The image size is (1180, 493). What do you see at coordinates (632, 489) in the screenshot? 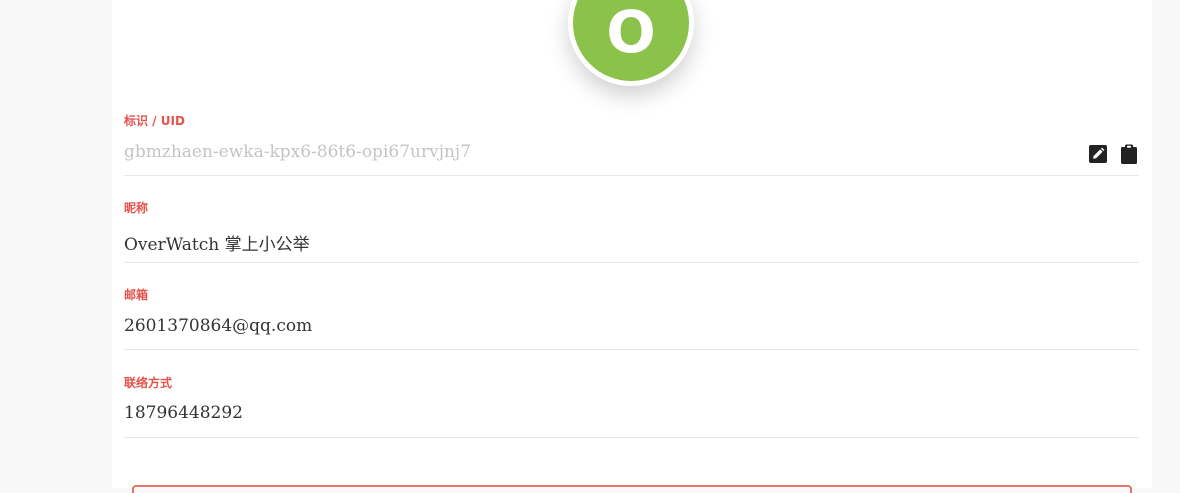
I see `action-button-edge` at bounding box center [632, 489].